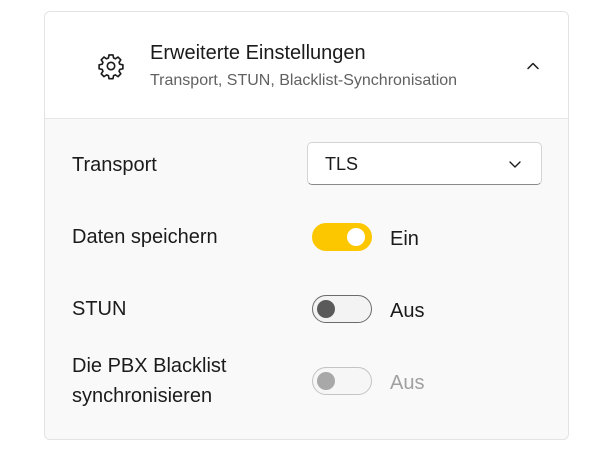 This screenshot has height=460, width=610. What do you see at coordinates (149, 381) in the screenshot?
I see `pbx-blacklist-label: Die PBX Blacklist synchronisieren` at bounding box center [149, 381].